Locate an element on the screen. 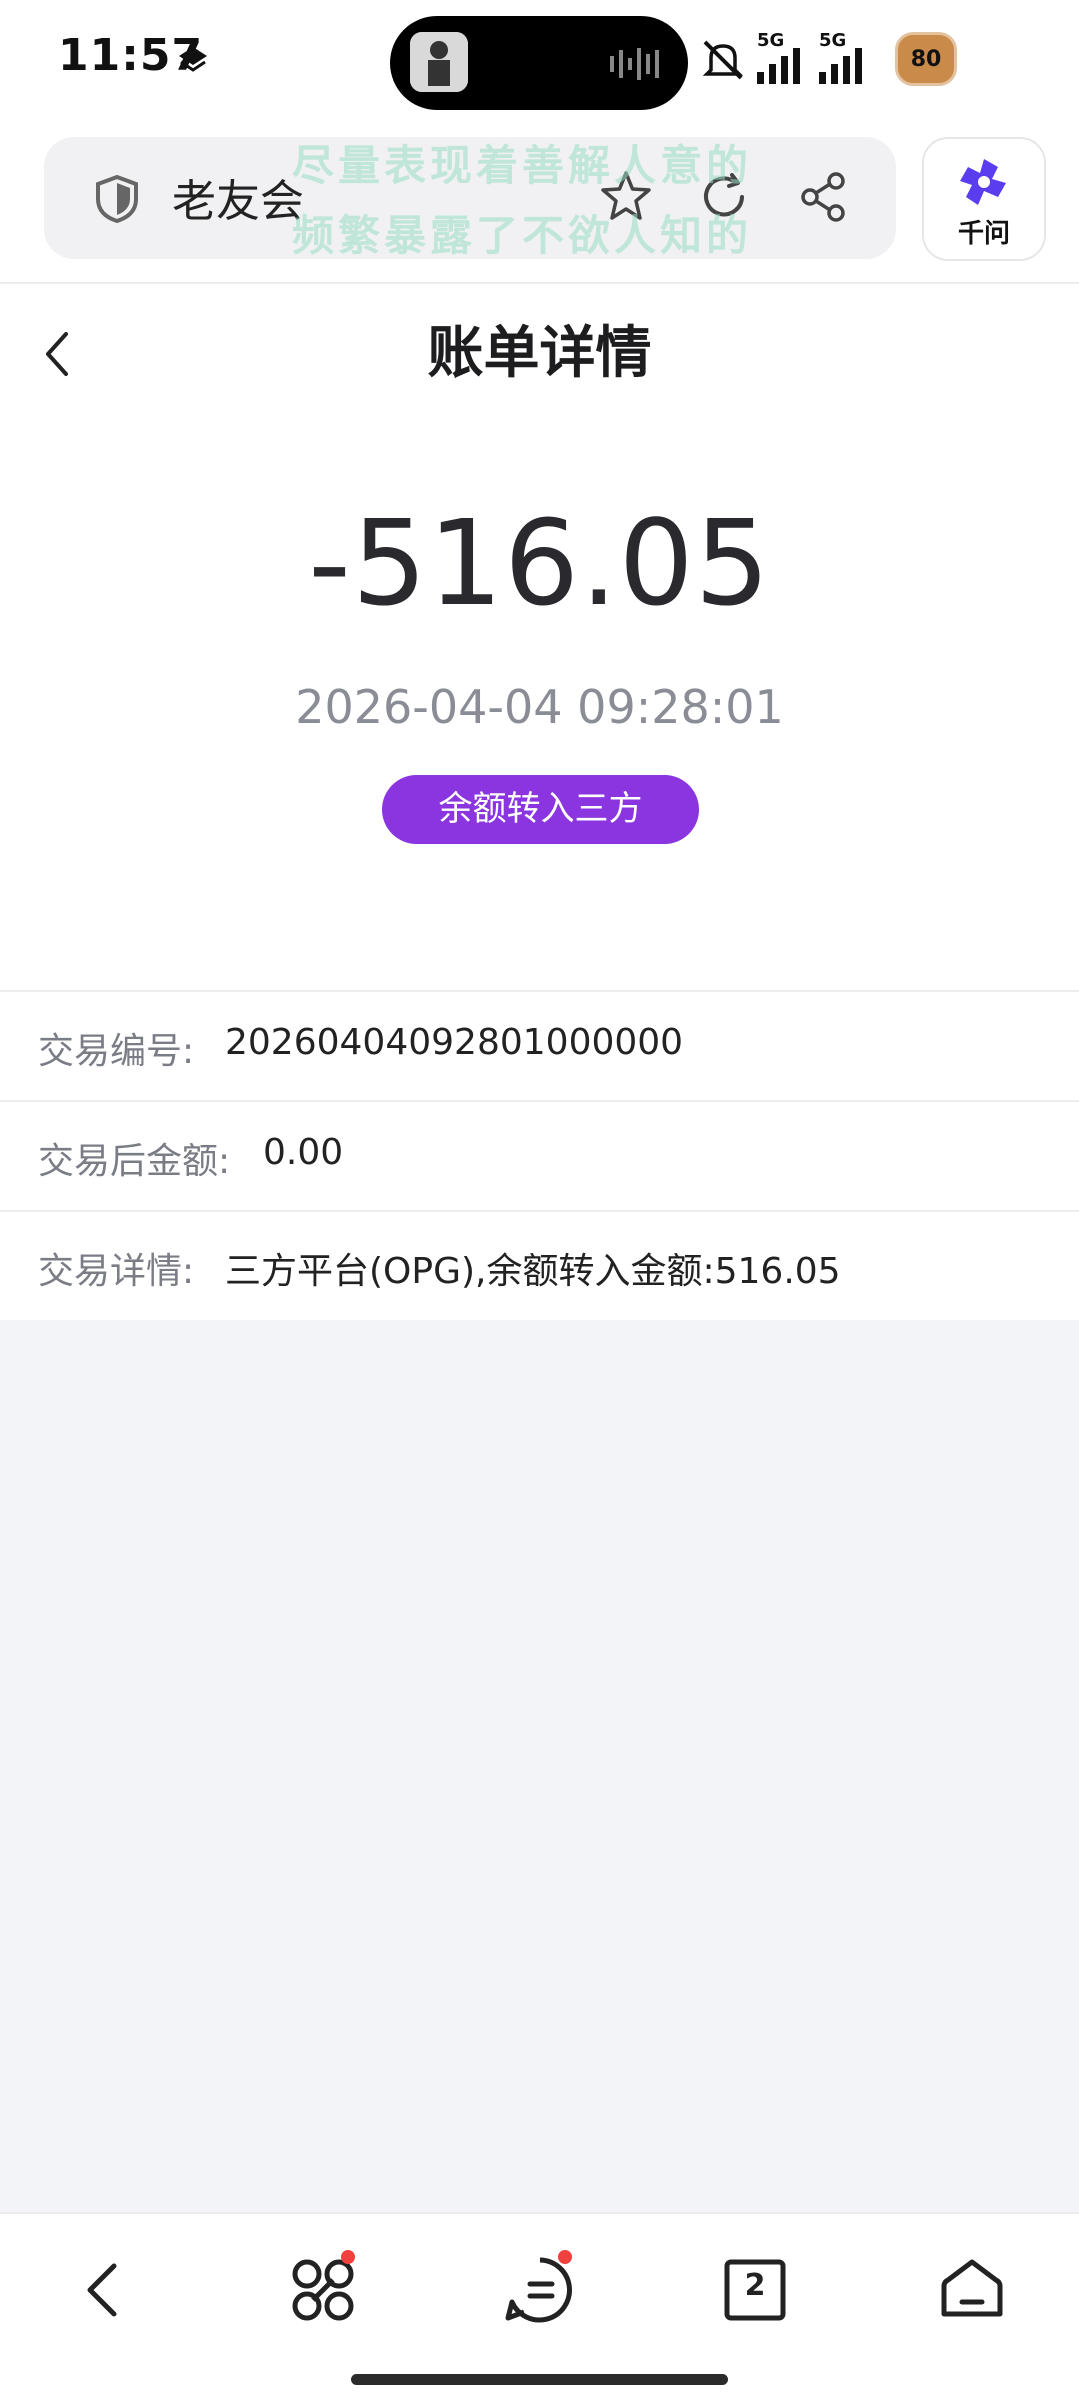  status-bar: 11:57 5G 5G 80 is located at coordinates (539, 62).